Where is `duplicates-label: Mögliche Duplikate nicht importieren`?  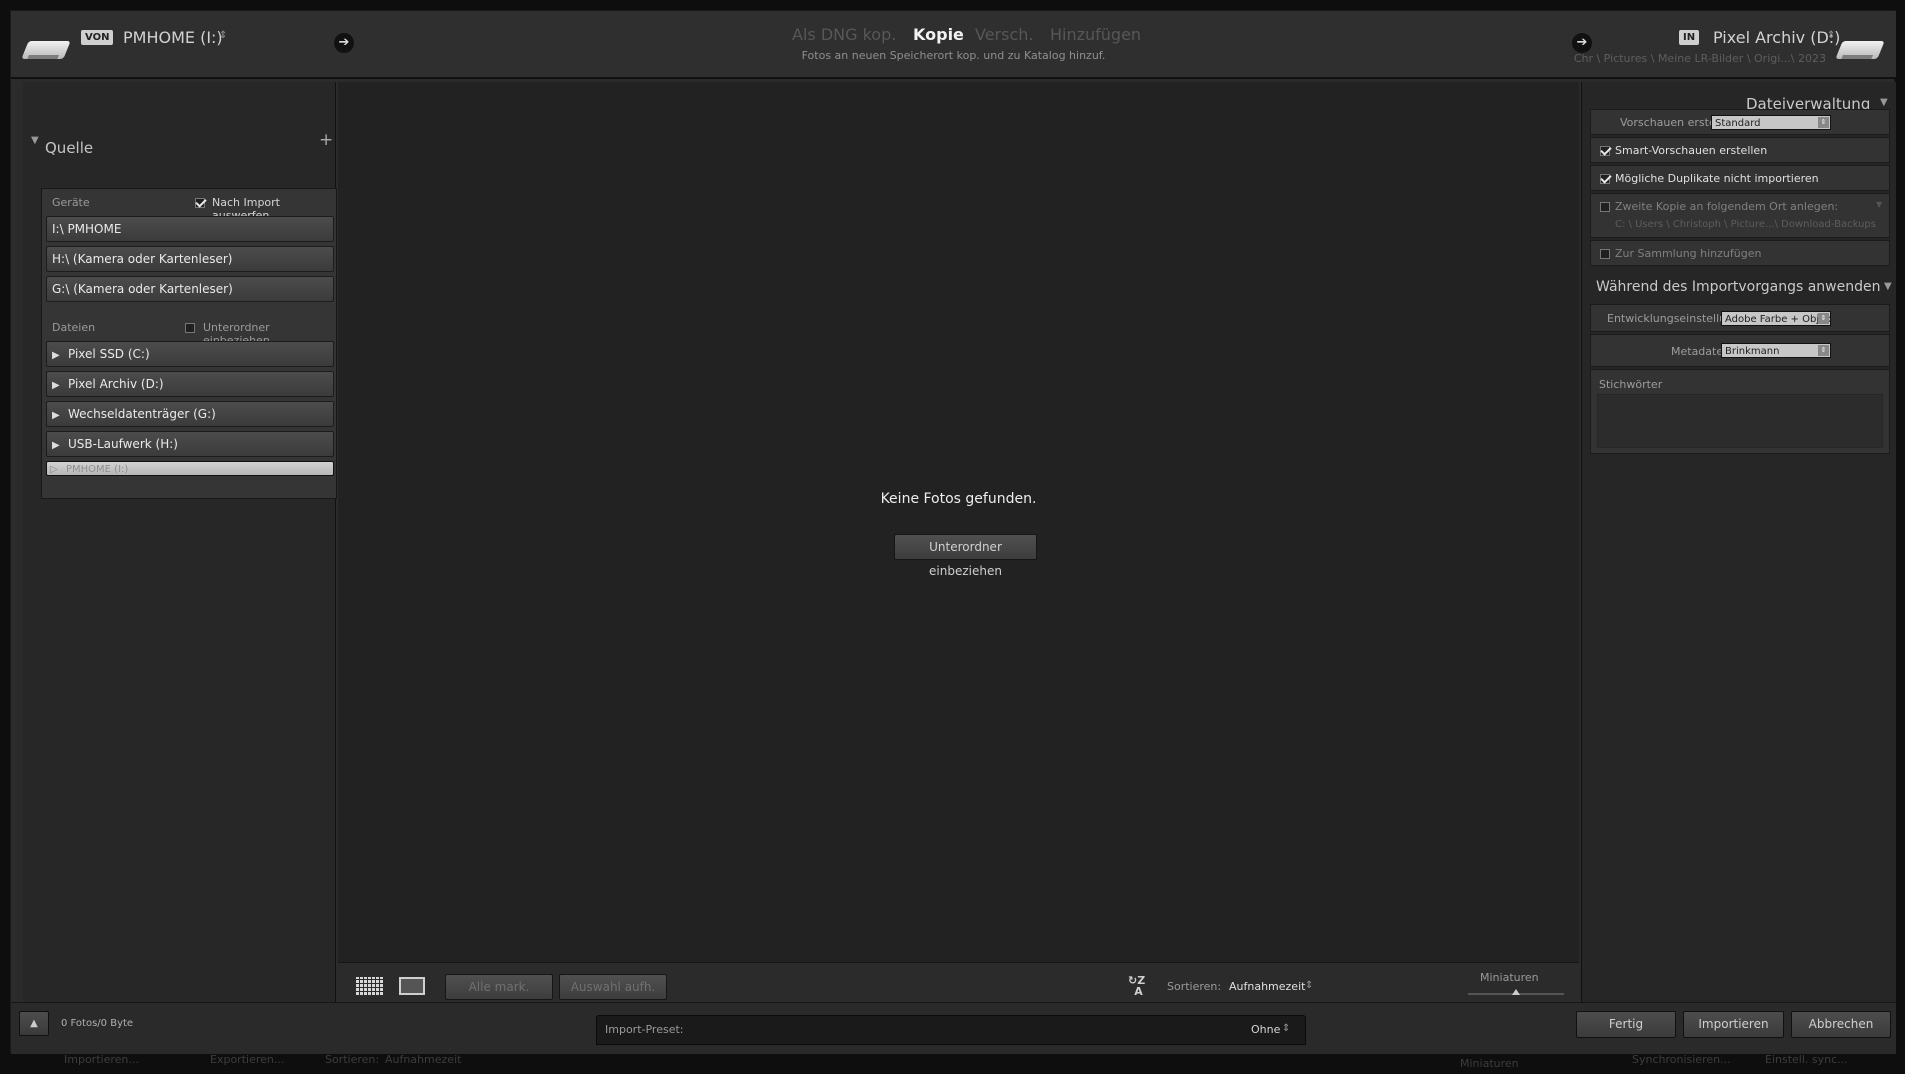 duplicates-label: Mögliche Duplikate nicht importieren is located at coordinates (1717, 178).